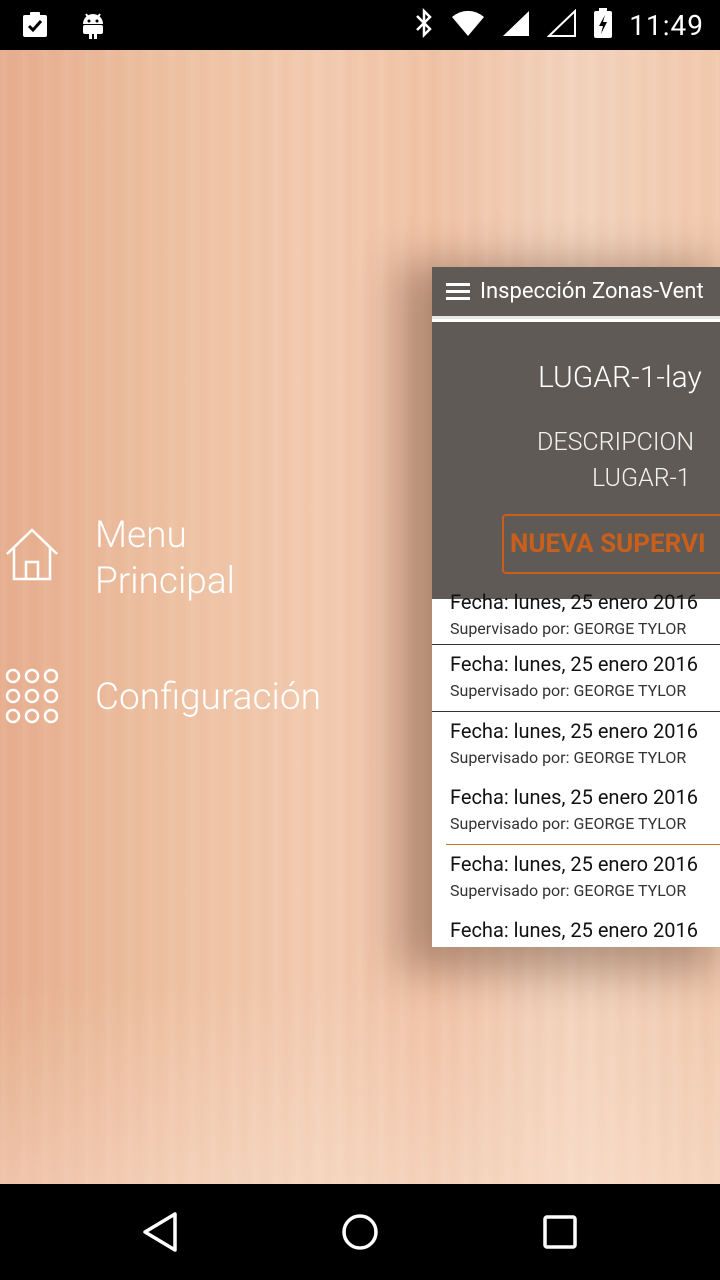 Image resolution: width=720 pixels, height=1280 pixels. Describe the element at coordinates (603, 25) in the screenshot. I see `battery-charging-icon` at that location.